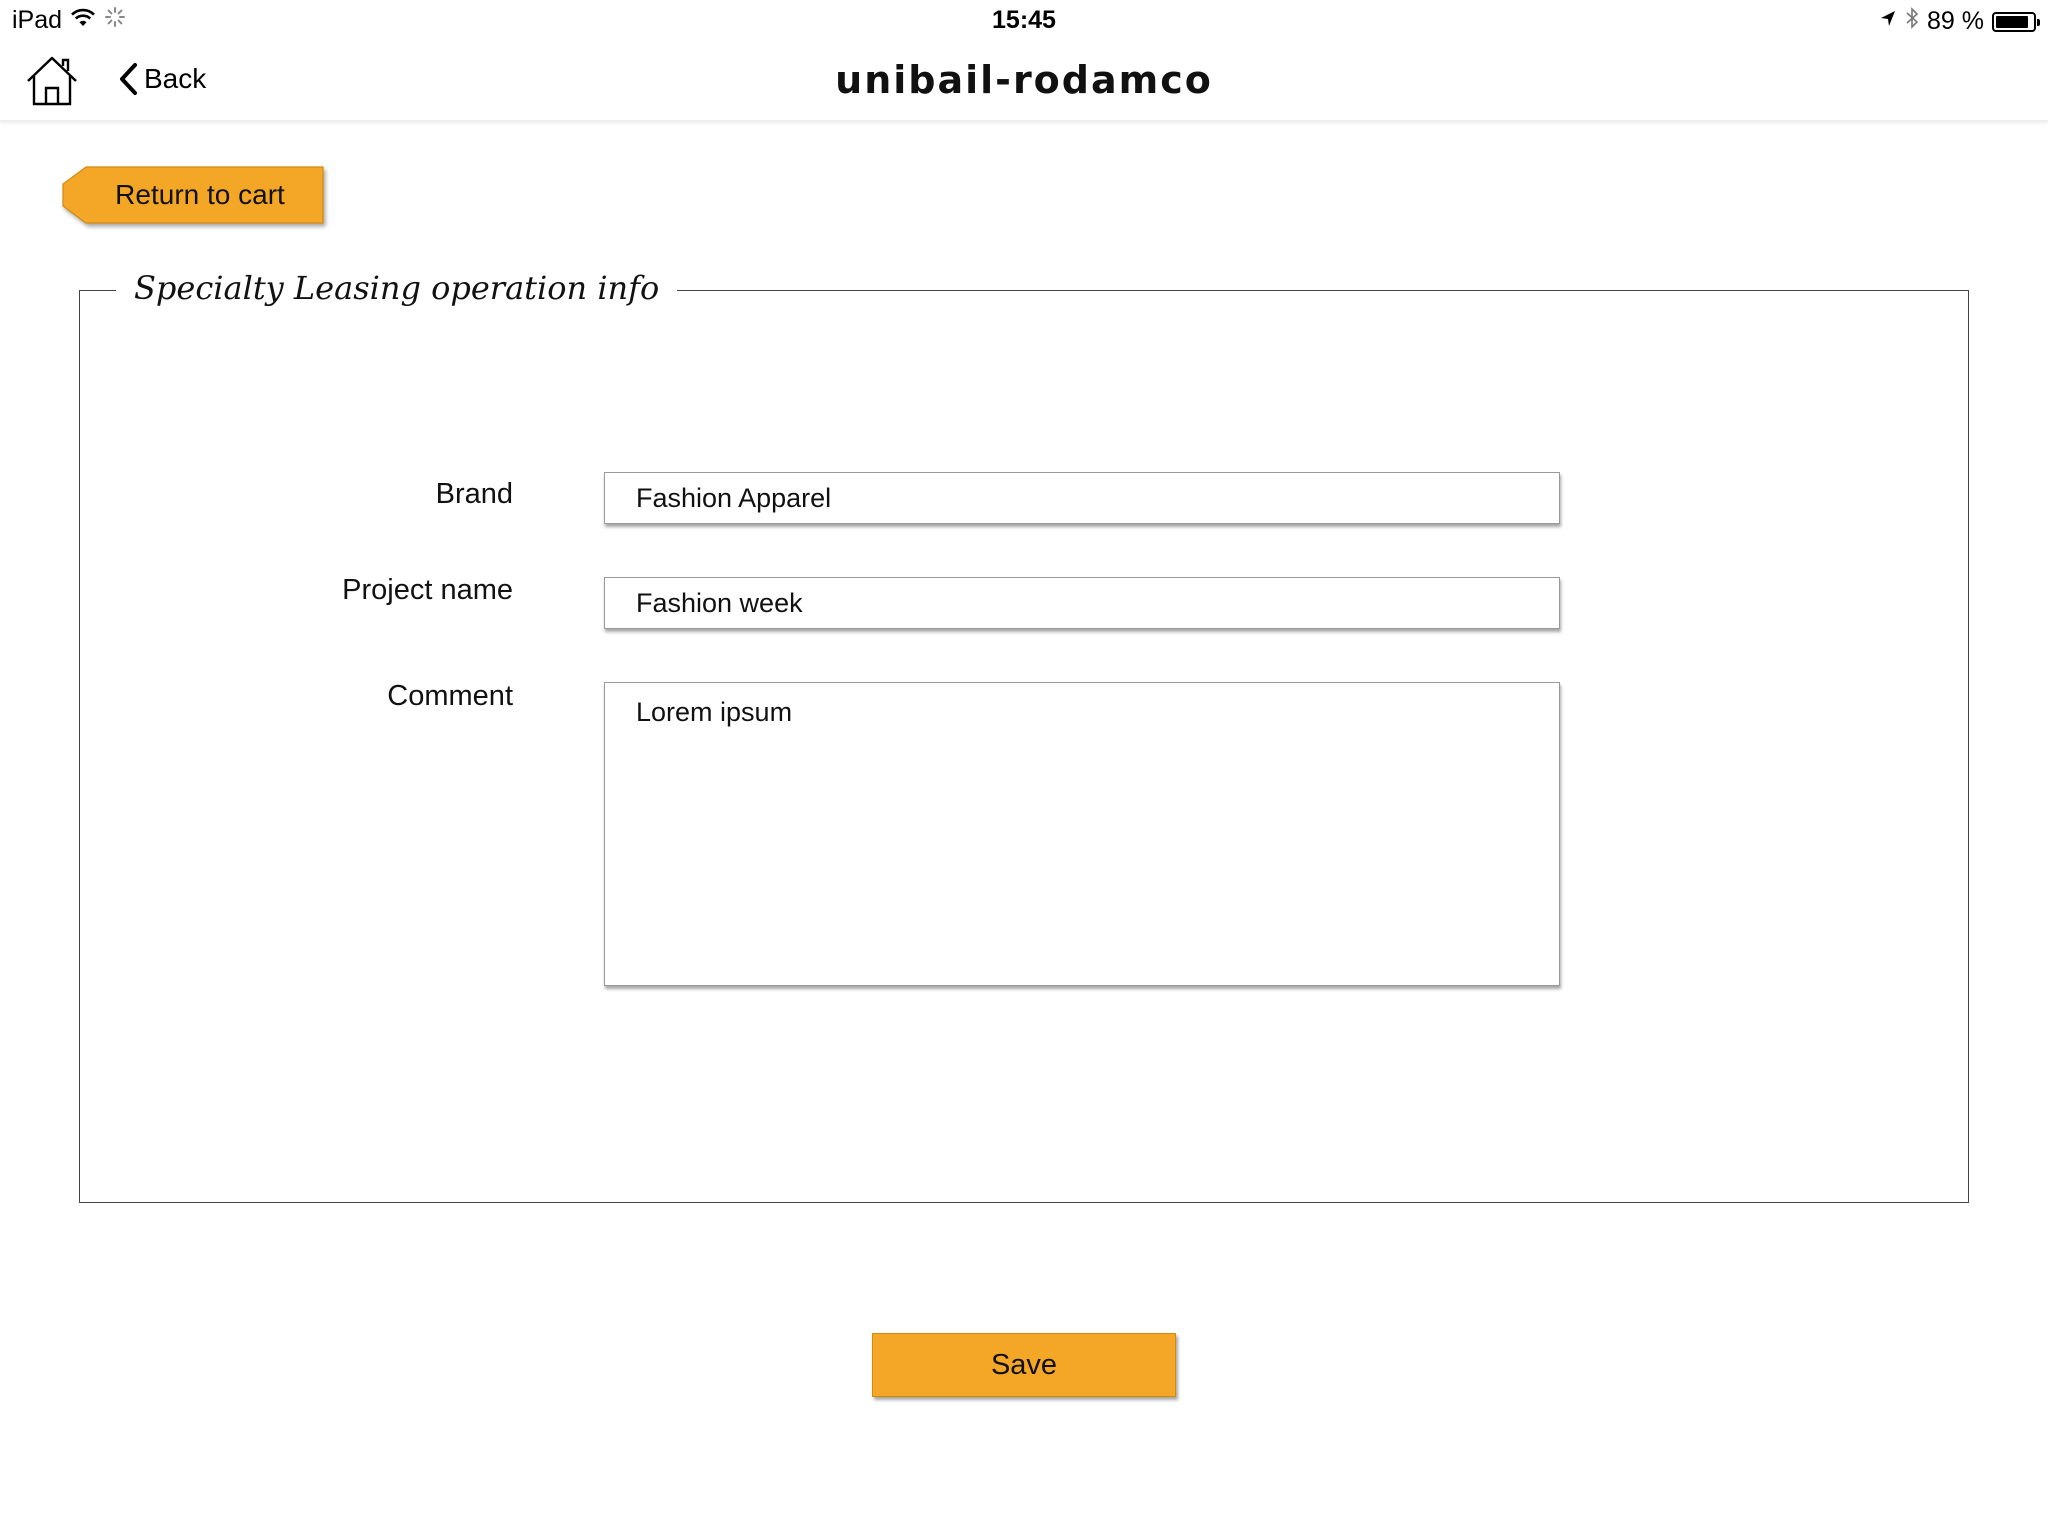 This screenshot has width=2048, height=1536. Describe the element at coordinates (1082, 603) in the screenshot. I see `project-name-input` at that location.